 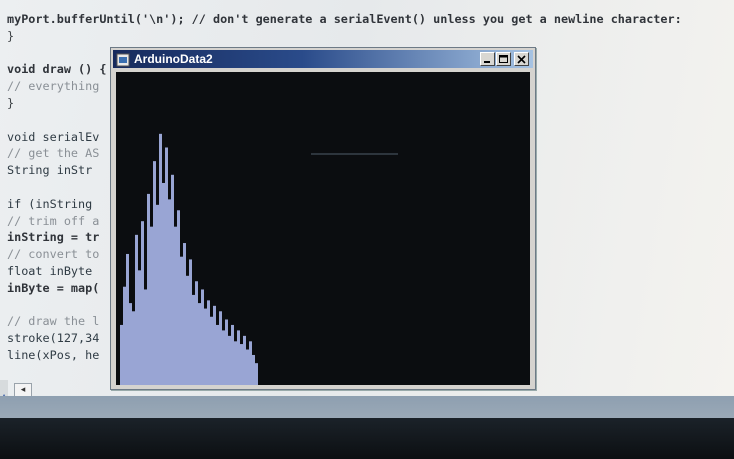 I want to click on code-line: void draw () {, so click(x=57, y=69).